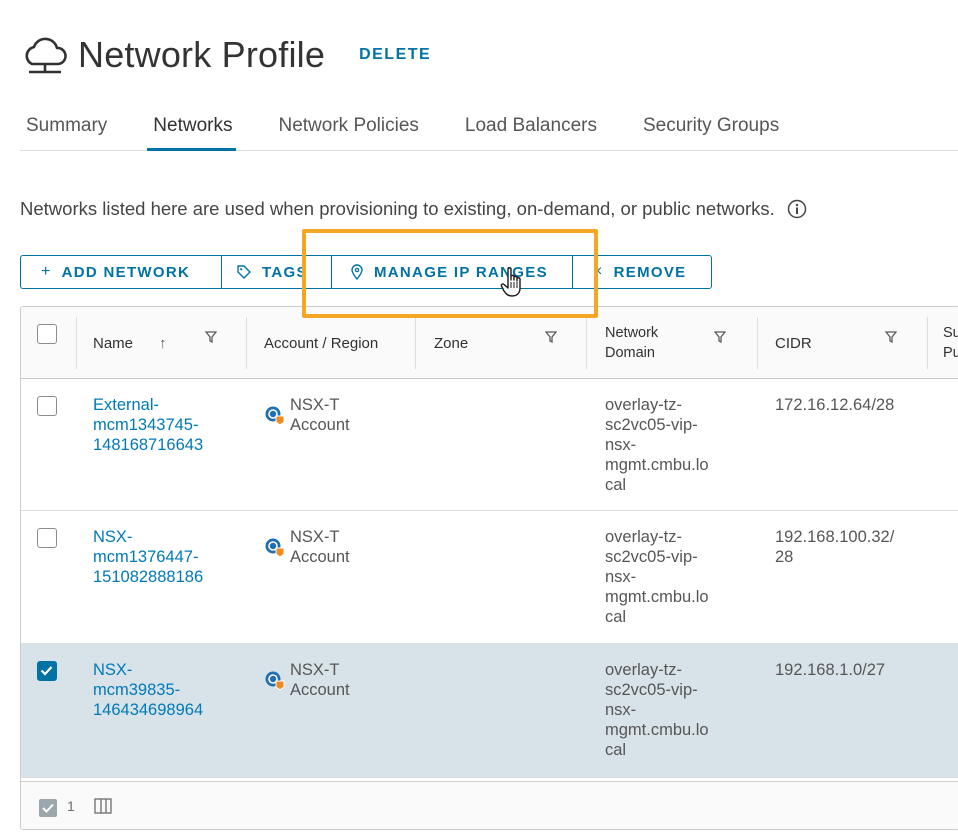 This screenshot has height=833, width=958. What do you see at coordinates (395, 55) in the screenshot?
I see `delete-button: DELETE` at bounding box center [395, 55].